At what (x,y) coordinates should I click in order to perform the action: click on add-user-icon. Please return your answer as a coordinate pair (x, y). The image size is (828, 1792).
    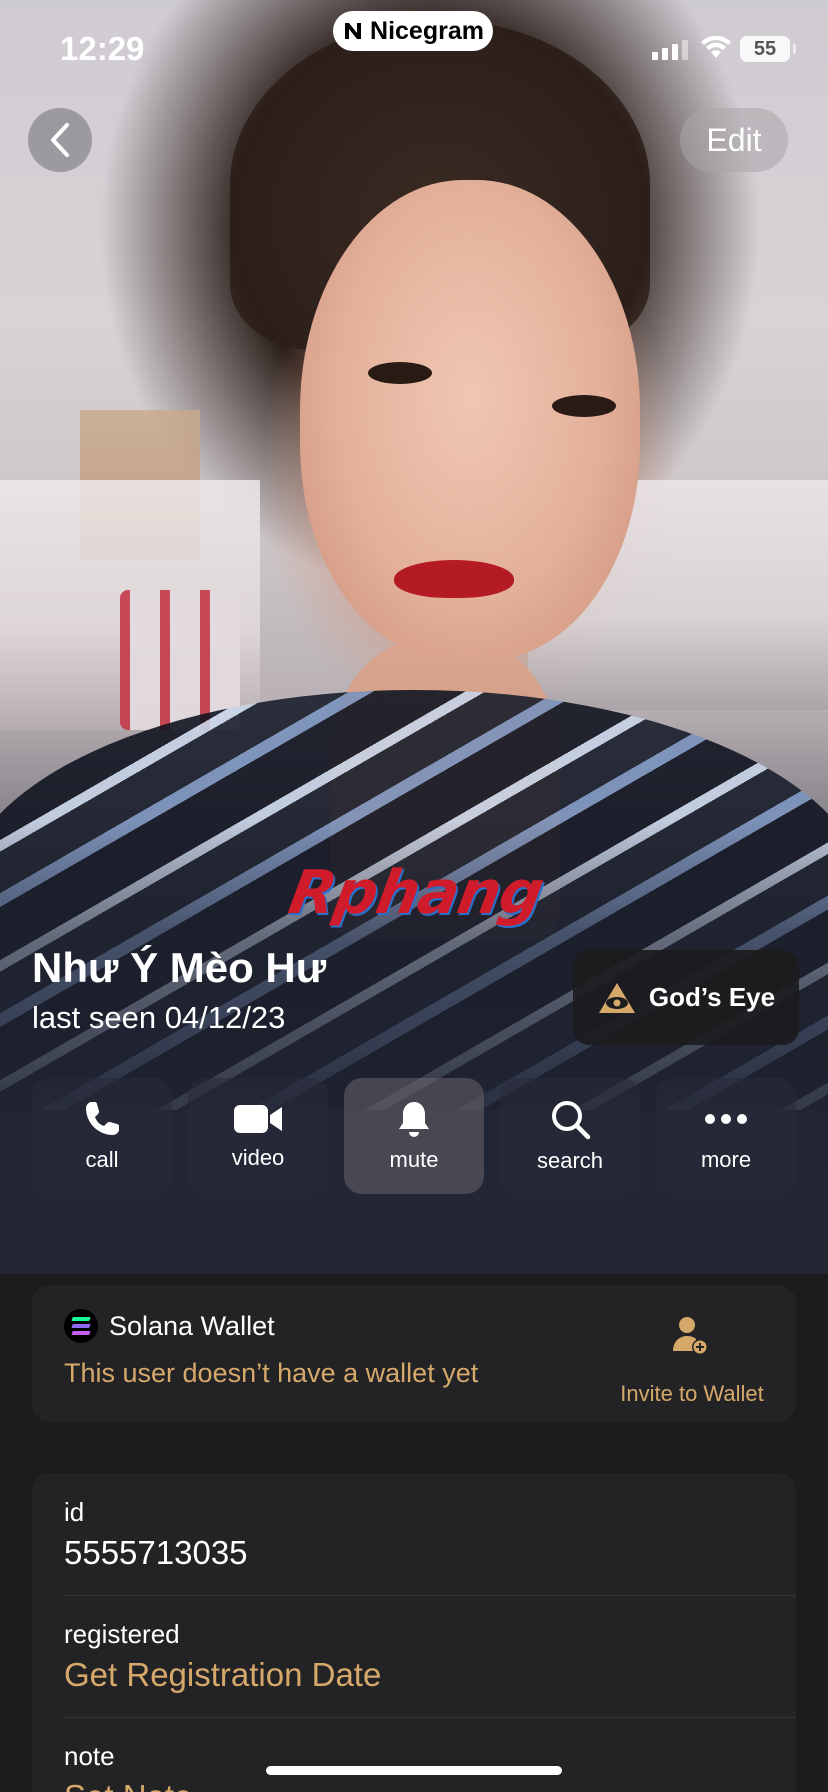
    Looking at the image, I should click on (690, 1336).